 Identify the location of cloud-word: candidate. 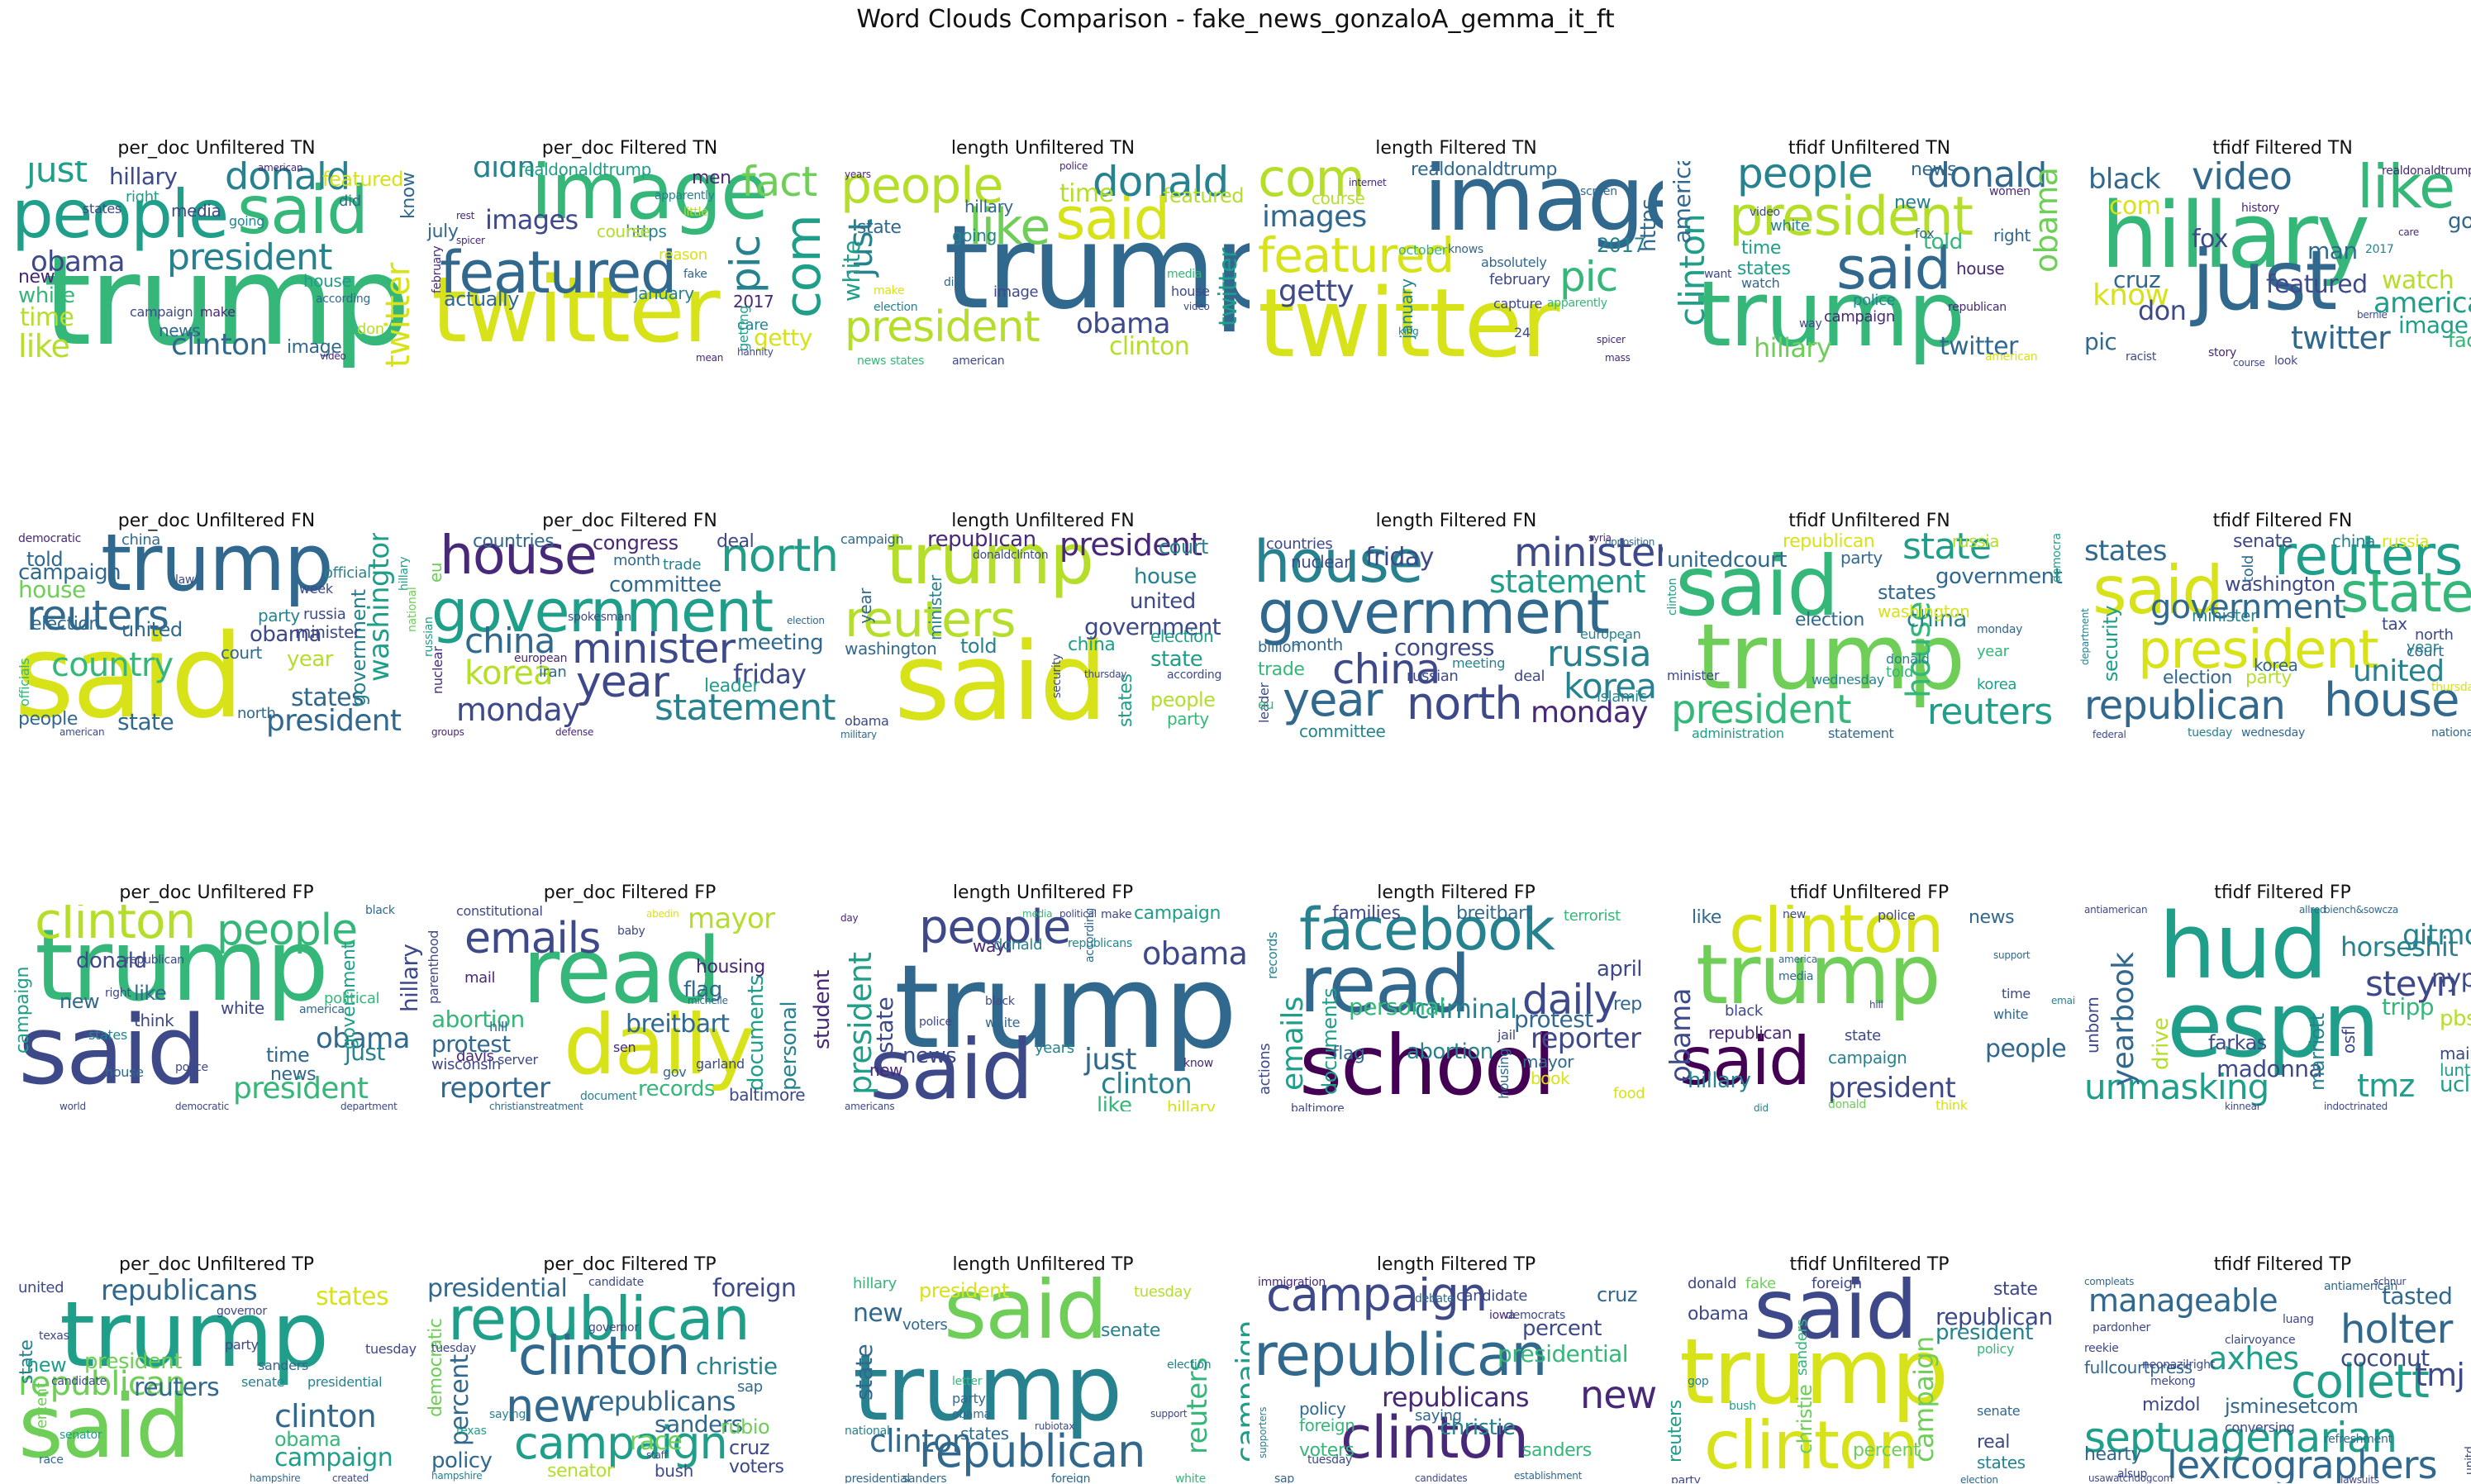
(79, 1381).